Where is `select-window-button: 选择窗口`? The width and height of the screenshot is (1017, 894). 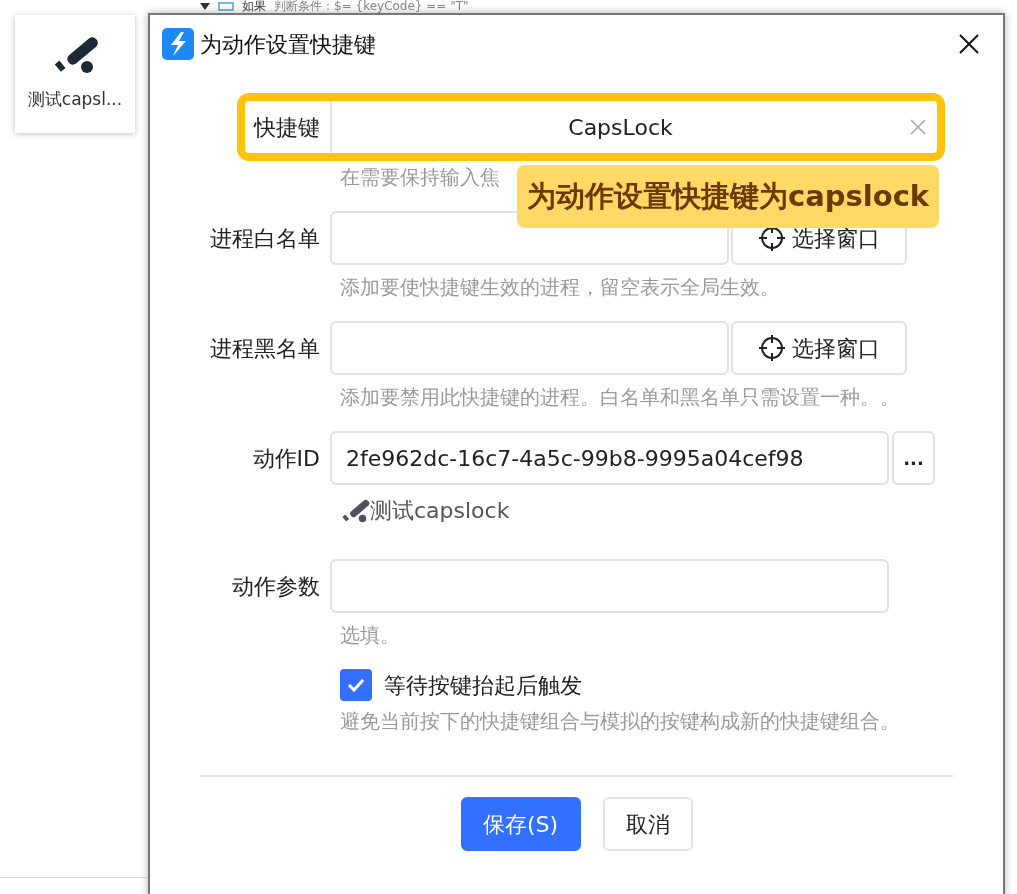 select-window-button: 选择窗口 is located at coordinates (819, 348).